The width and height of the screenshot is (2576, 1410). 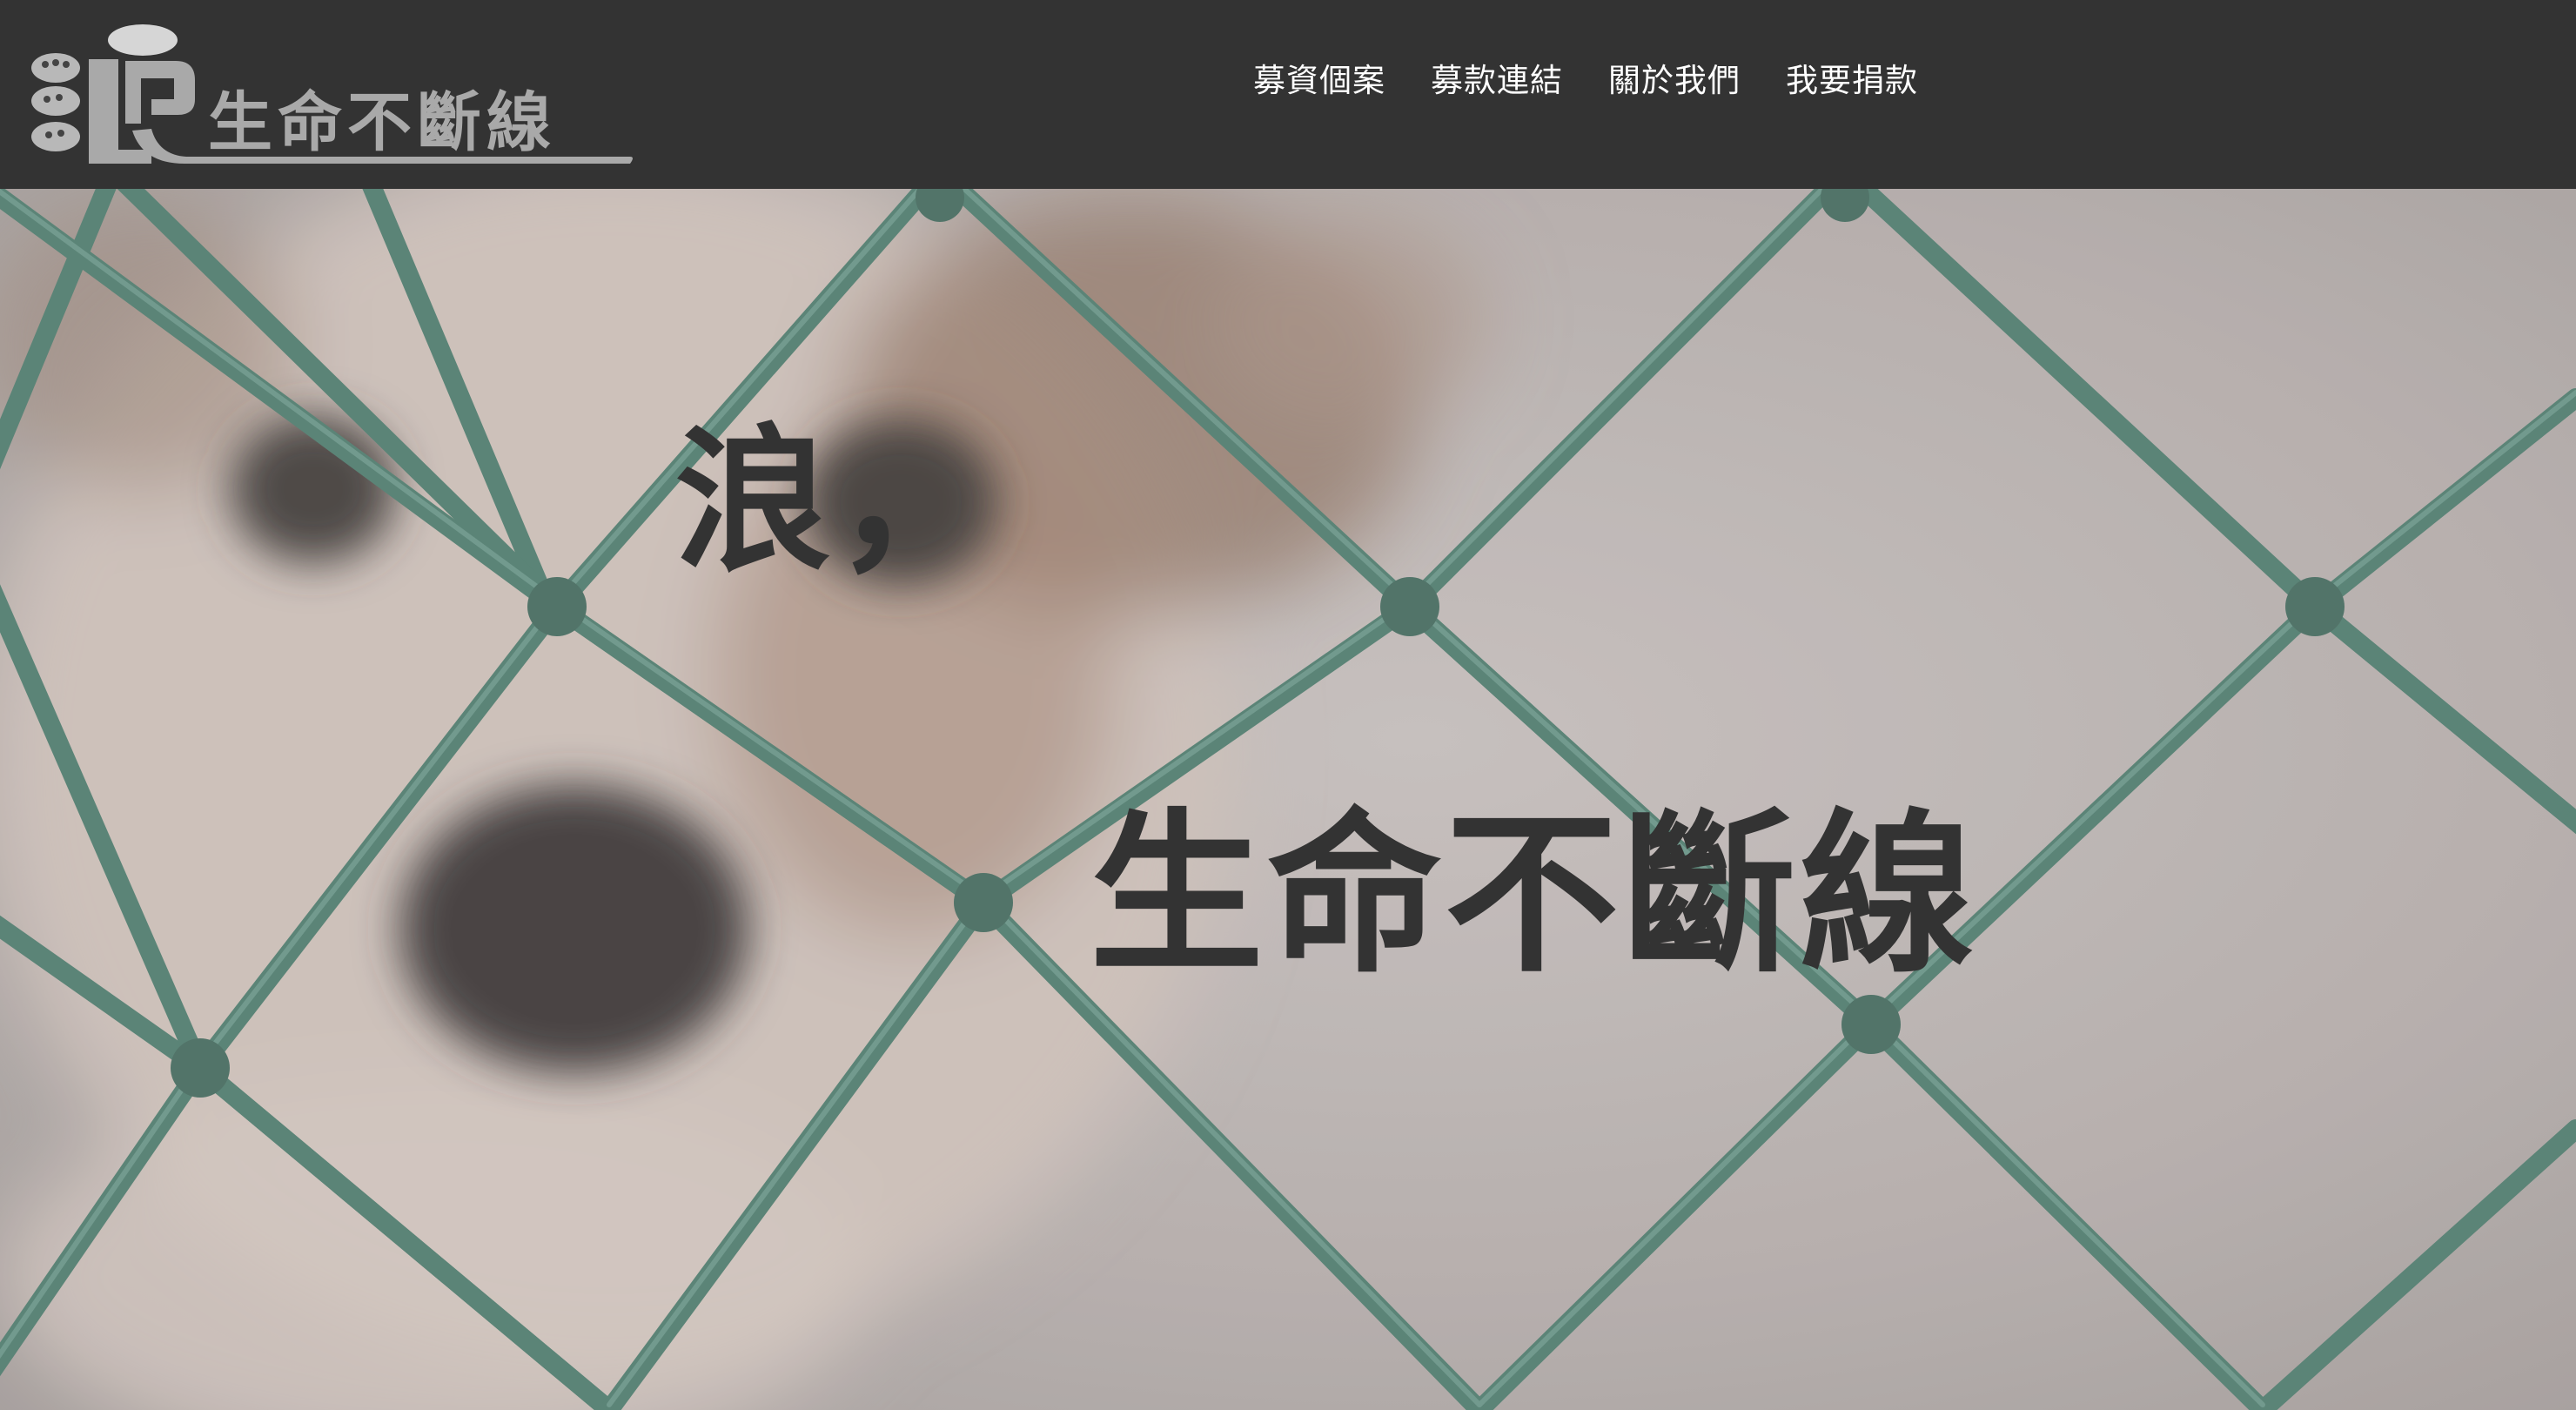 I want to click on site-header: 生命不斷線 募資個案 募款連結 關於我們 我要捐款, so click(x=1288, y=94).